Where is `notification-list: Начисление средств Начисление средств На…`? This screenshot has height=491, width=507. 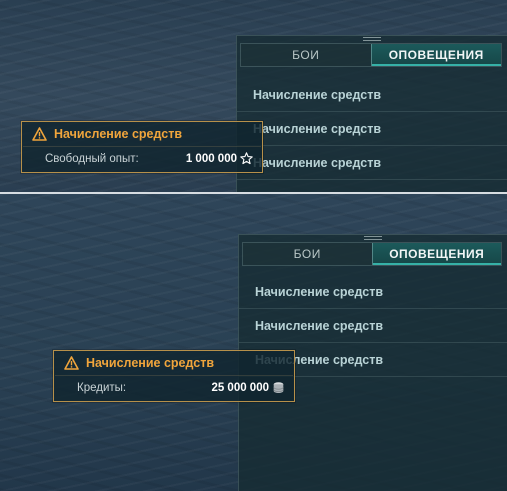
notification-list: Начисление средств Начисление средств На… is located at coordinates (372, 129).